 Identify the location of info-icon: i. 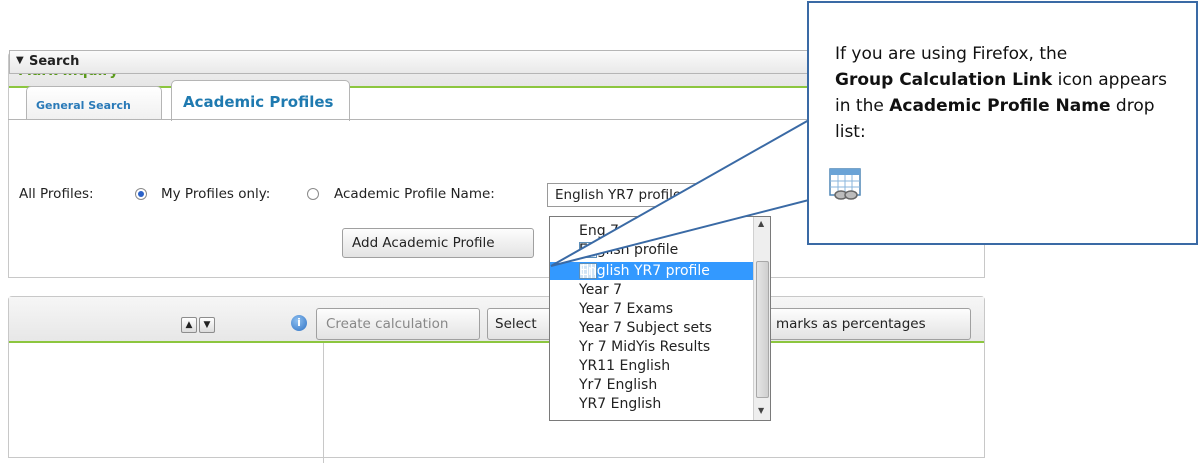
(299, 323).